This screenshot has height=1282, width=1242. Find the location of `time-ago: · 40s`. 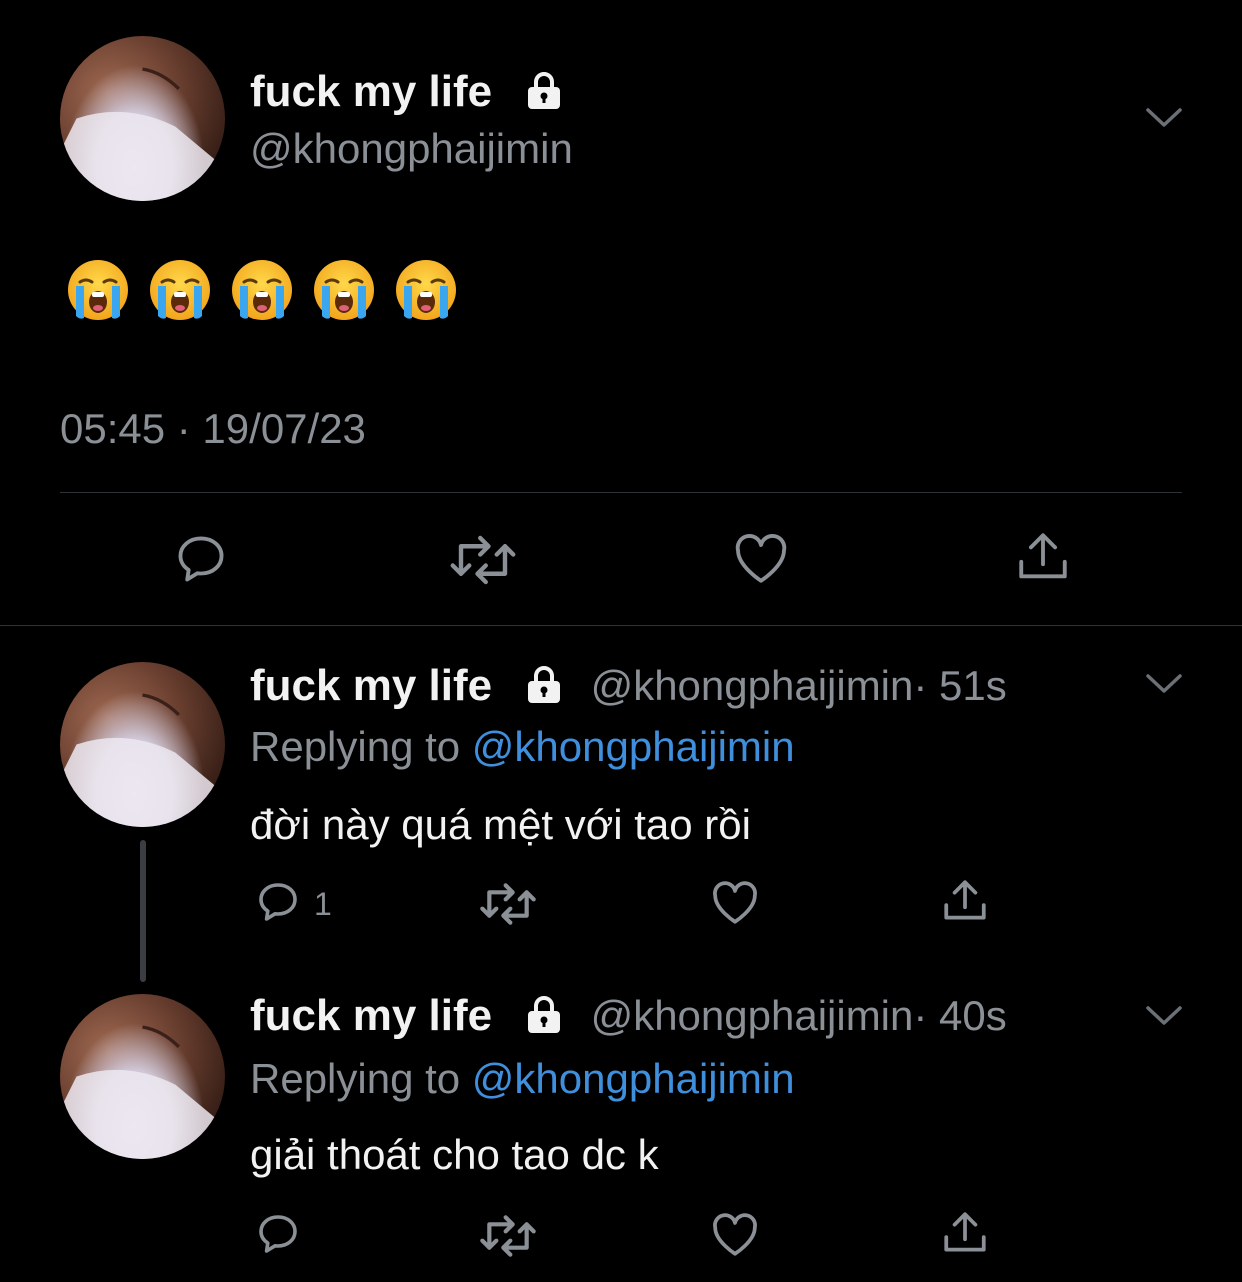

time-ago: · 40s is located at coordinates (960, 1015).